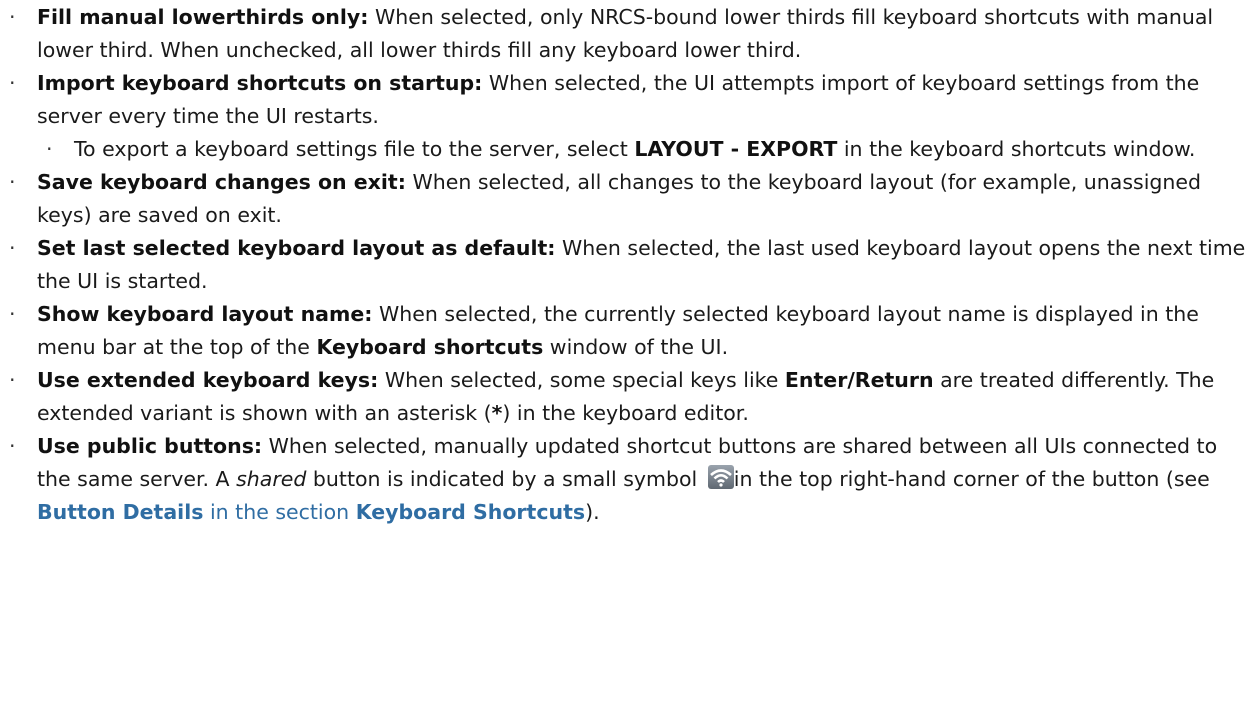  What do you see at coordinates (1016, 149) in the screenshot?
I see `sub-description-post: in the keyboard shortcuts window.` at bounding box center [1016, 149].